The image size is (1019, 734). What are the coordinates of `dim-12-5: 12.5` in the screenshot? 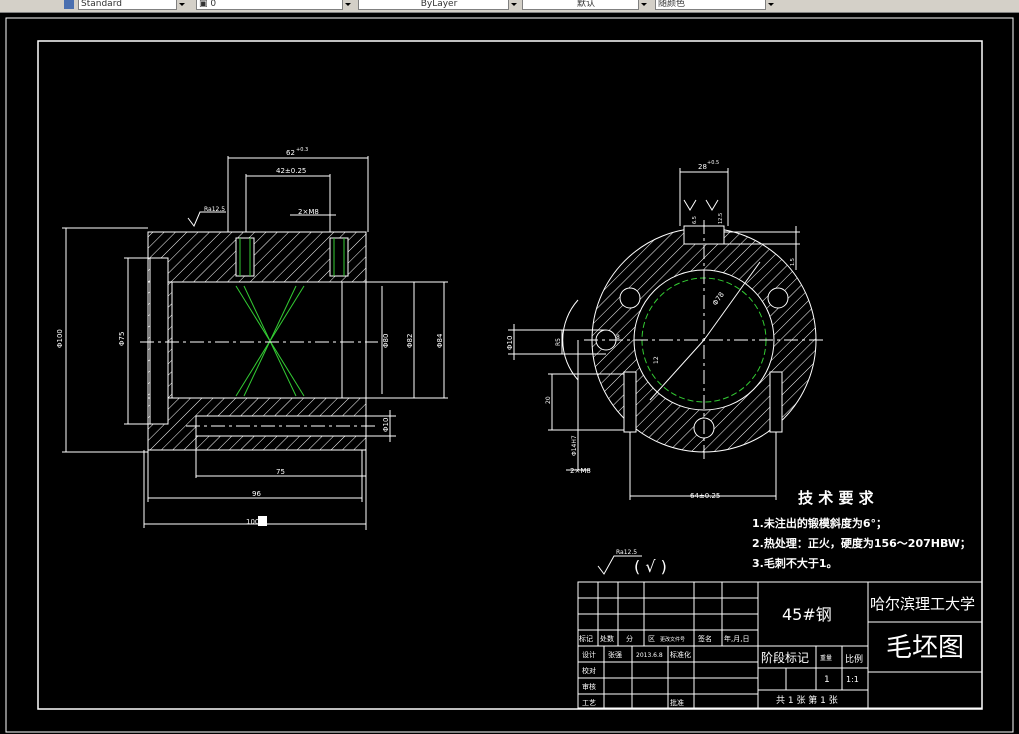 It's located at (721, 218).